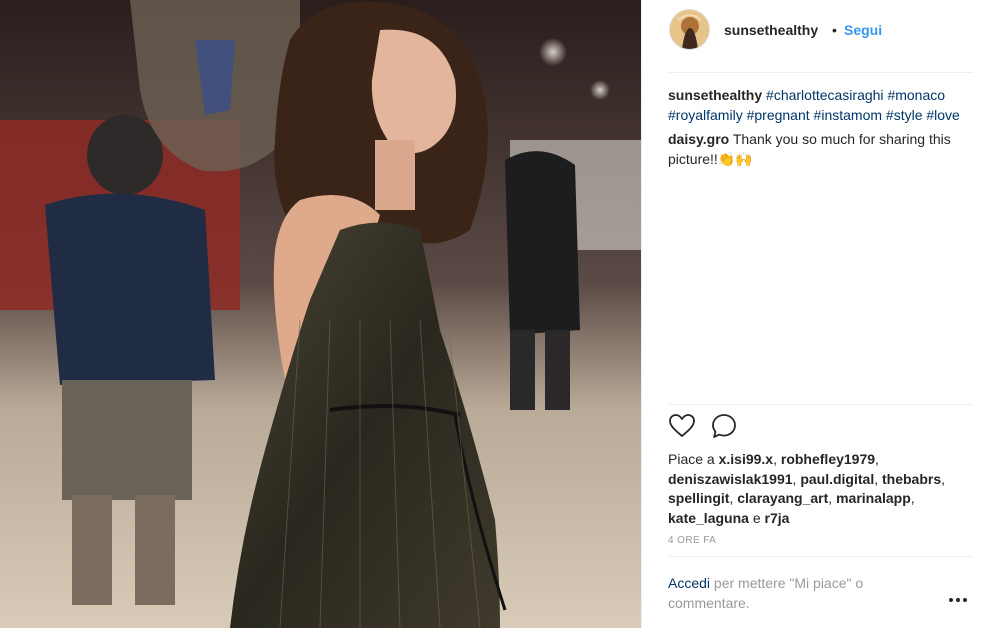 The image size is (1000, 628). Describe the element at coordinates (730, 479) in the screenshot. I see `liker-username: deniszawislak1991` at that location.